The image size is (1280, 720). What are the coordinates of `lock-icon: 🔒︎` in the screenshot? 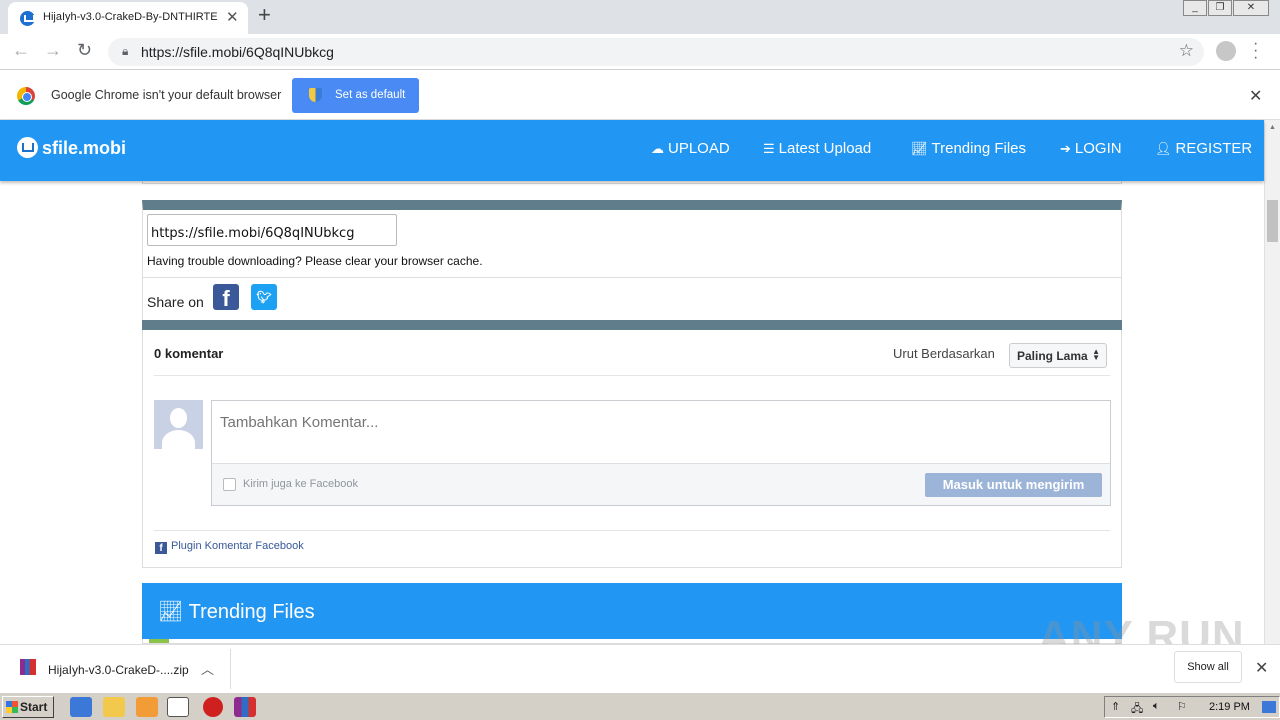 It's located at (125, 51).